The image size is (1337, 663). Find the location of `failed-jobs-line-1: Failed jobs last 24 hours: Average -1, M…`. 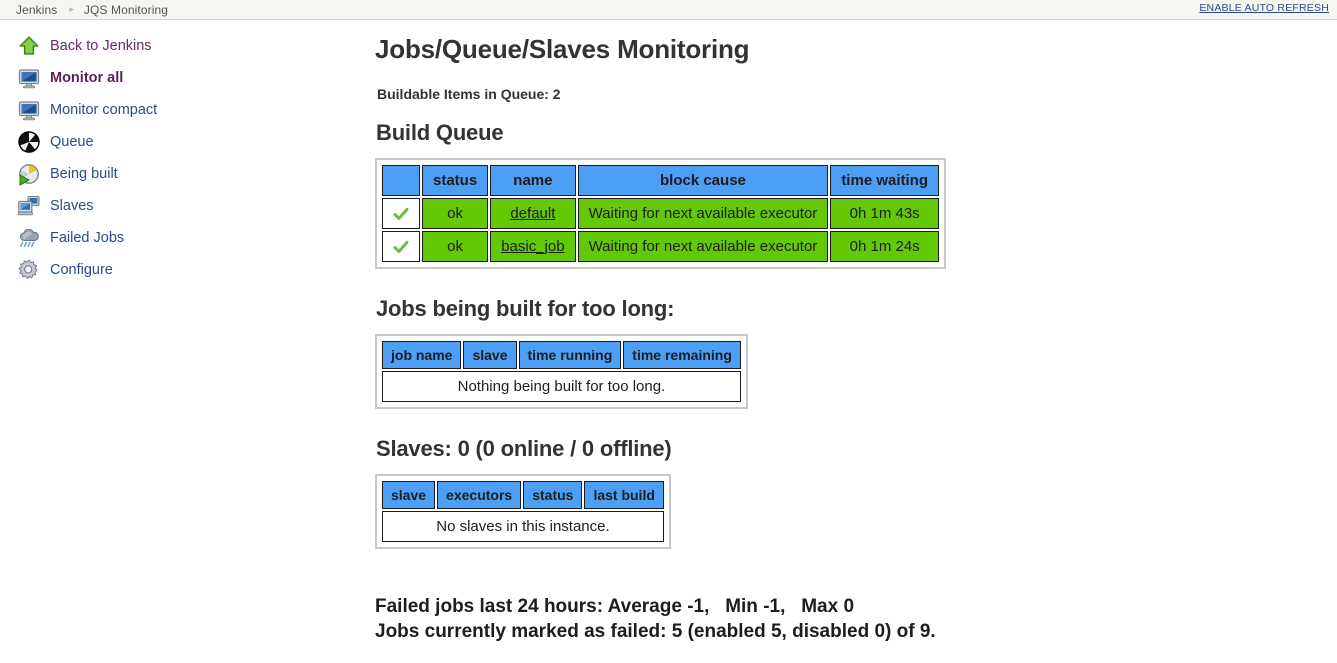

failed-jobs-line-1: Failed jobs last 24 hours: Average -1, M… is located at coordinates (615, 606).